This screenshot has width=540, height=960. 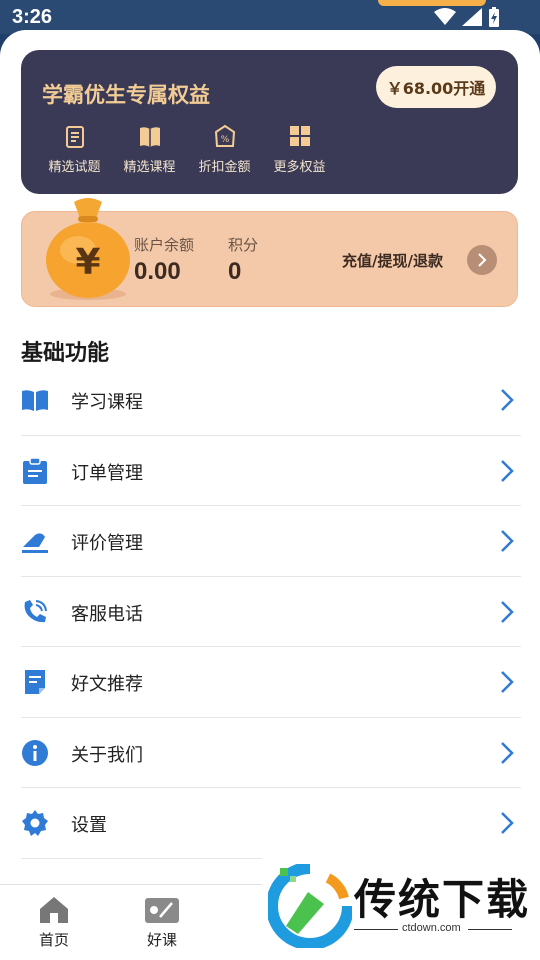 I want to click on discount-tag-icon: %, so click(x=224, y=135).